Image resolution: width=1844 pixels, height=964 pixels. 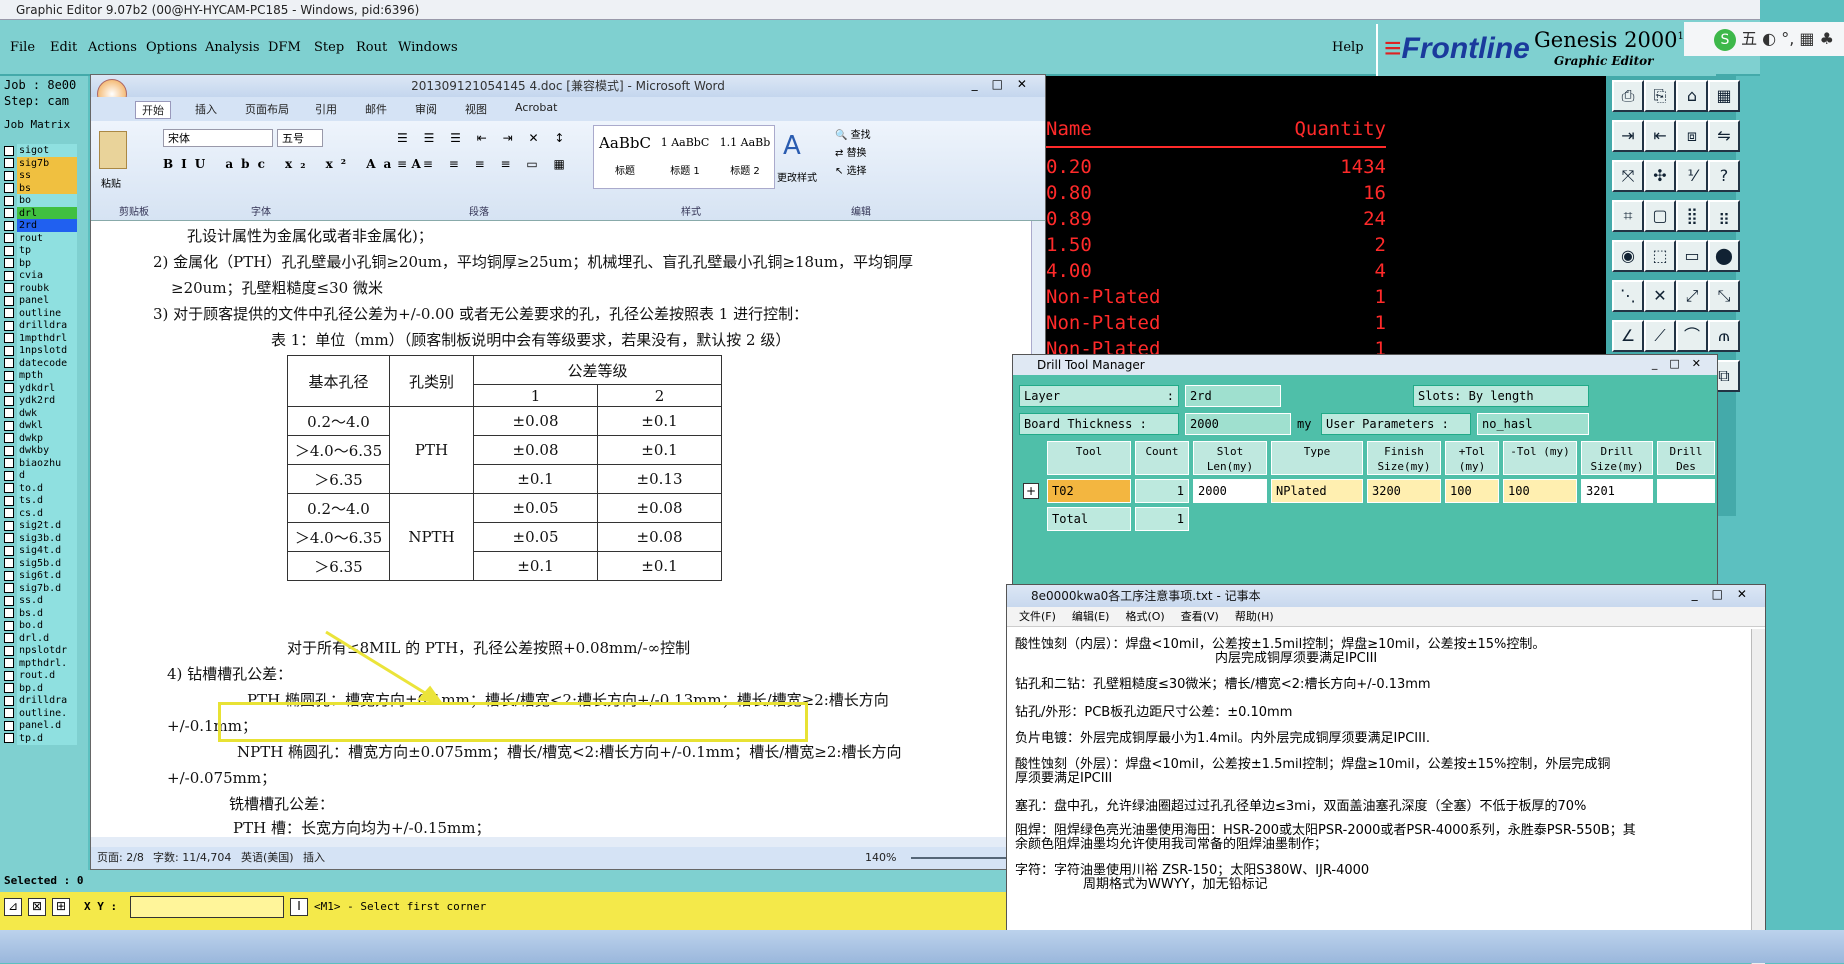 I want to click on notepad-window-controls: _□✕, so click(x=1726, y=594).